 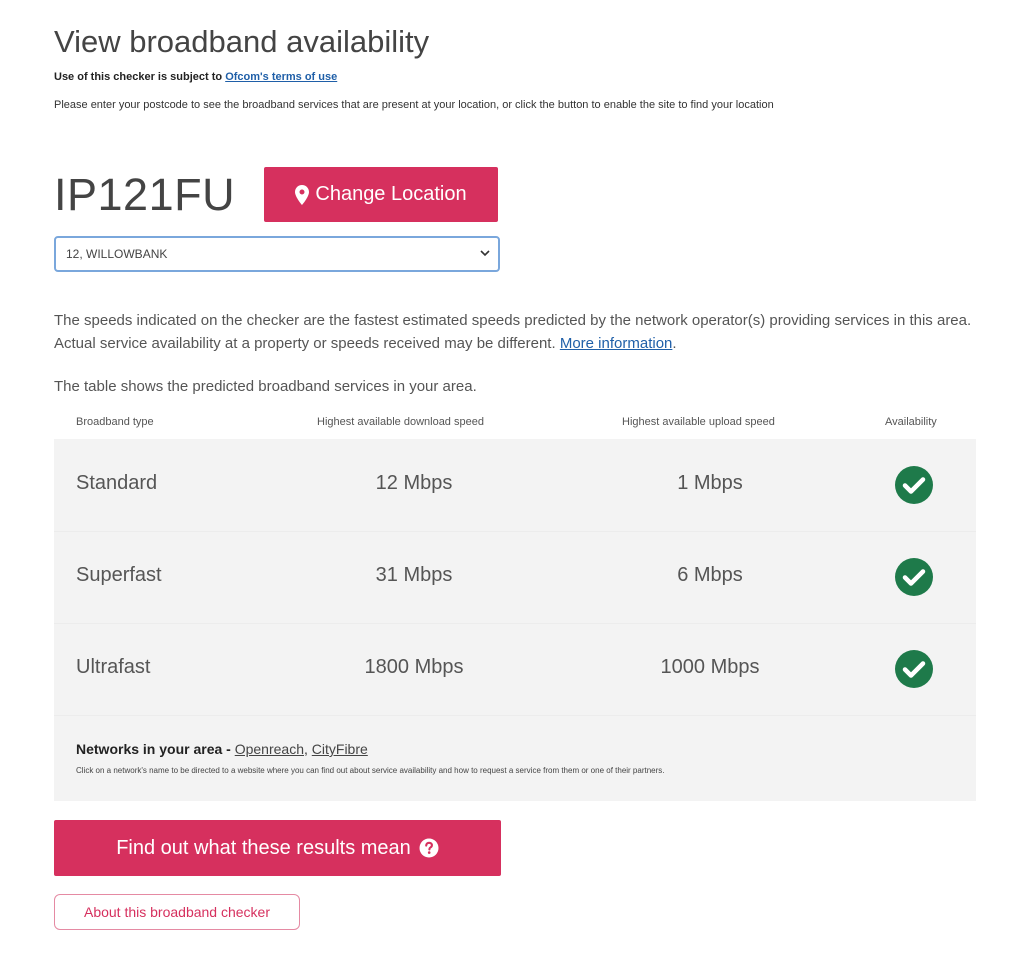 I want to click on header-broadband-type: Broadband type, so click(x=115, y=422).